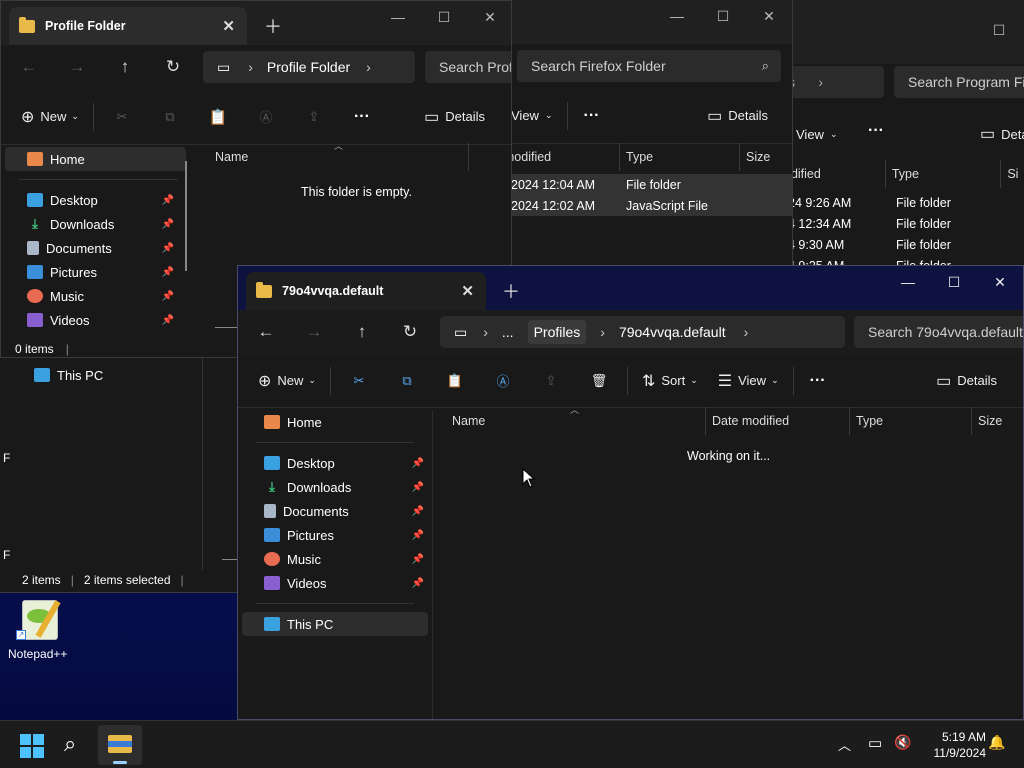 The image size is (1024, 768). What do you see at coordinates (875, 743) in the screenshot?
I see `network-icon: ▭` at bounding box center [875, 743].